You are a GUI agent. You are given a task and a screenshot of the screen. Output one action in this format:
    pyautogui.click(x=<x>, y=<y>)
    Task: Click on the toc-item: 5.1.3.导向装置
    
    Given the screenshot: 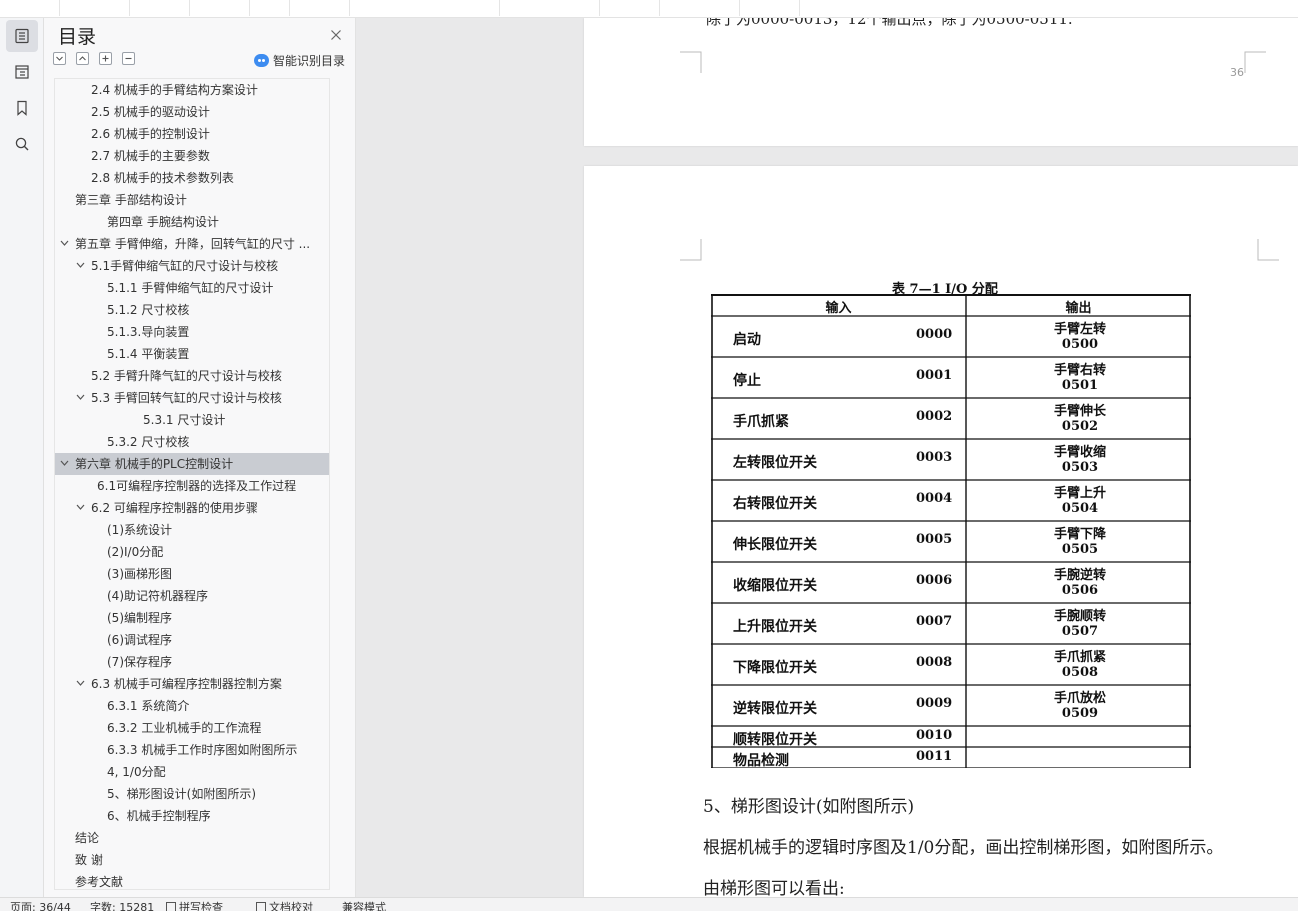 What is the action you would take?
    pyautogui.click(x=192, y=332)
    